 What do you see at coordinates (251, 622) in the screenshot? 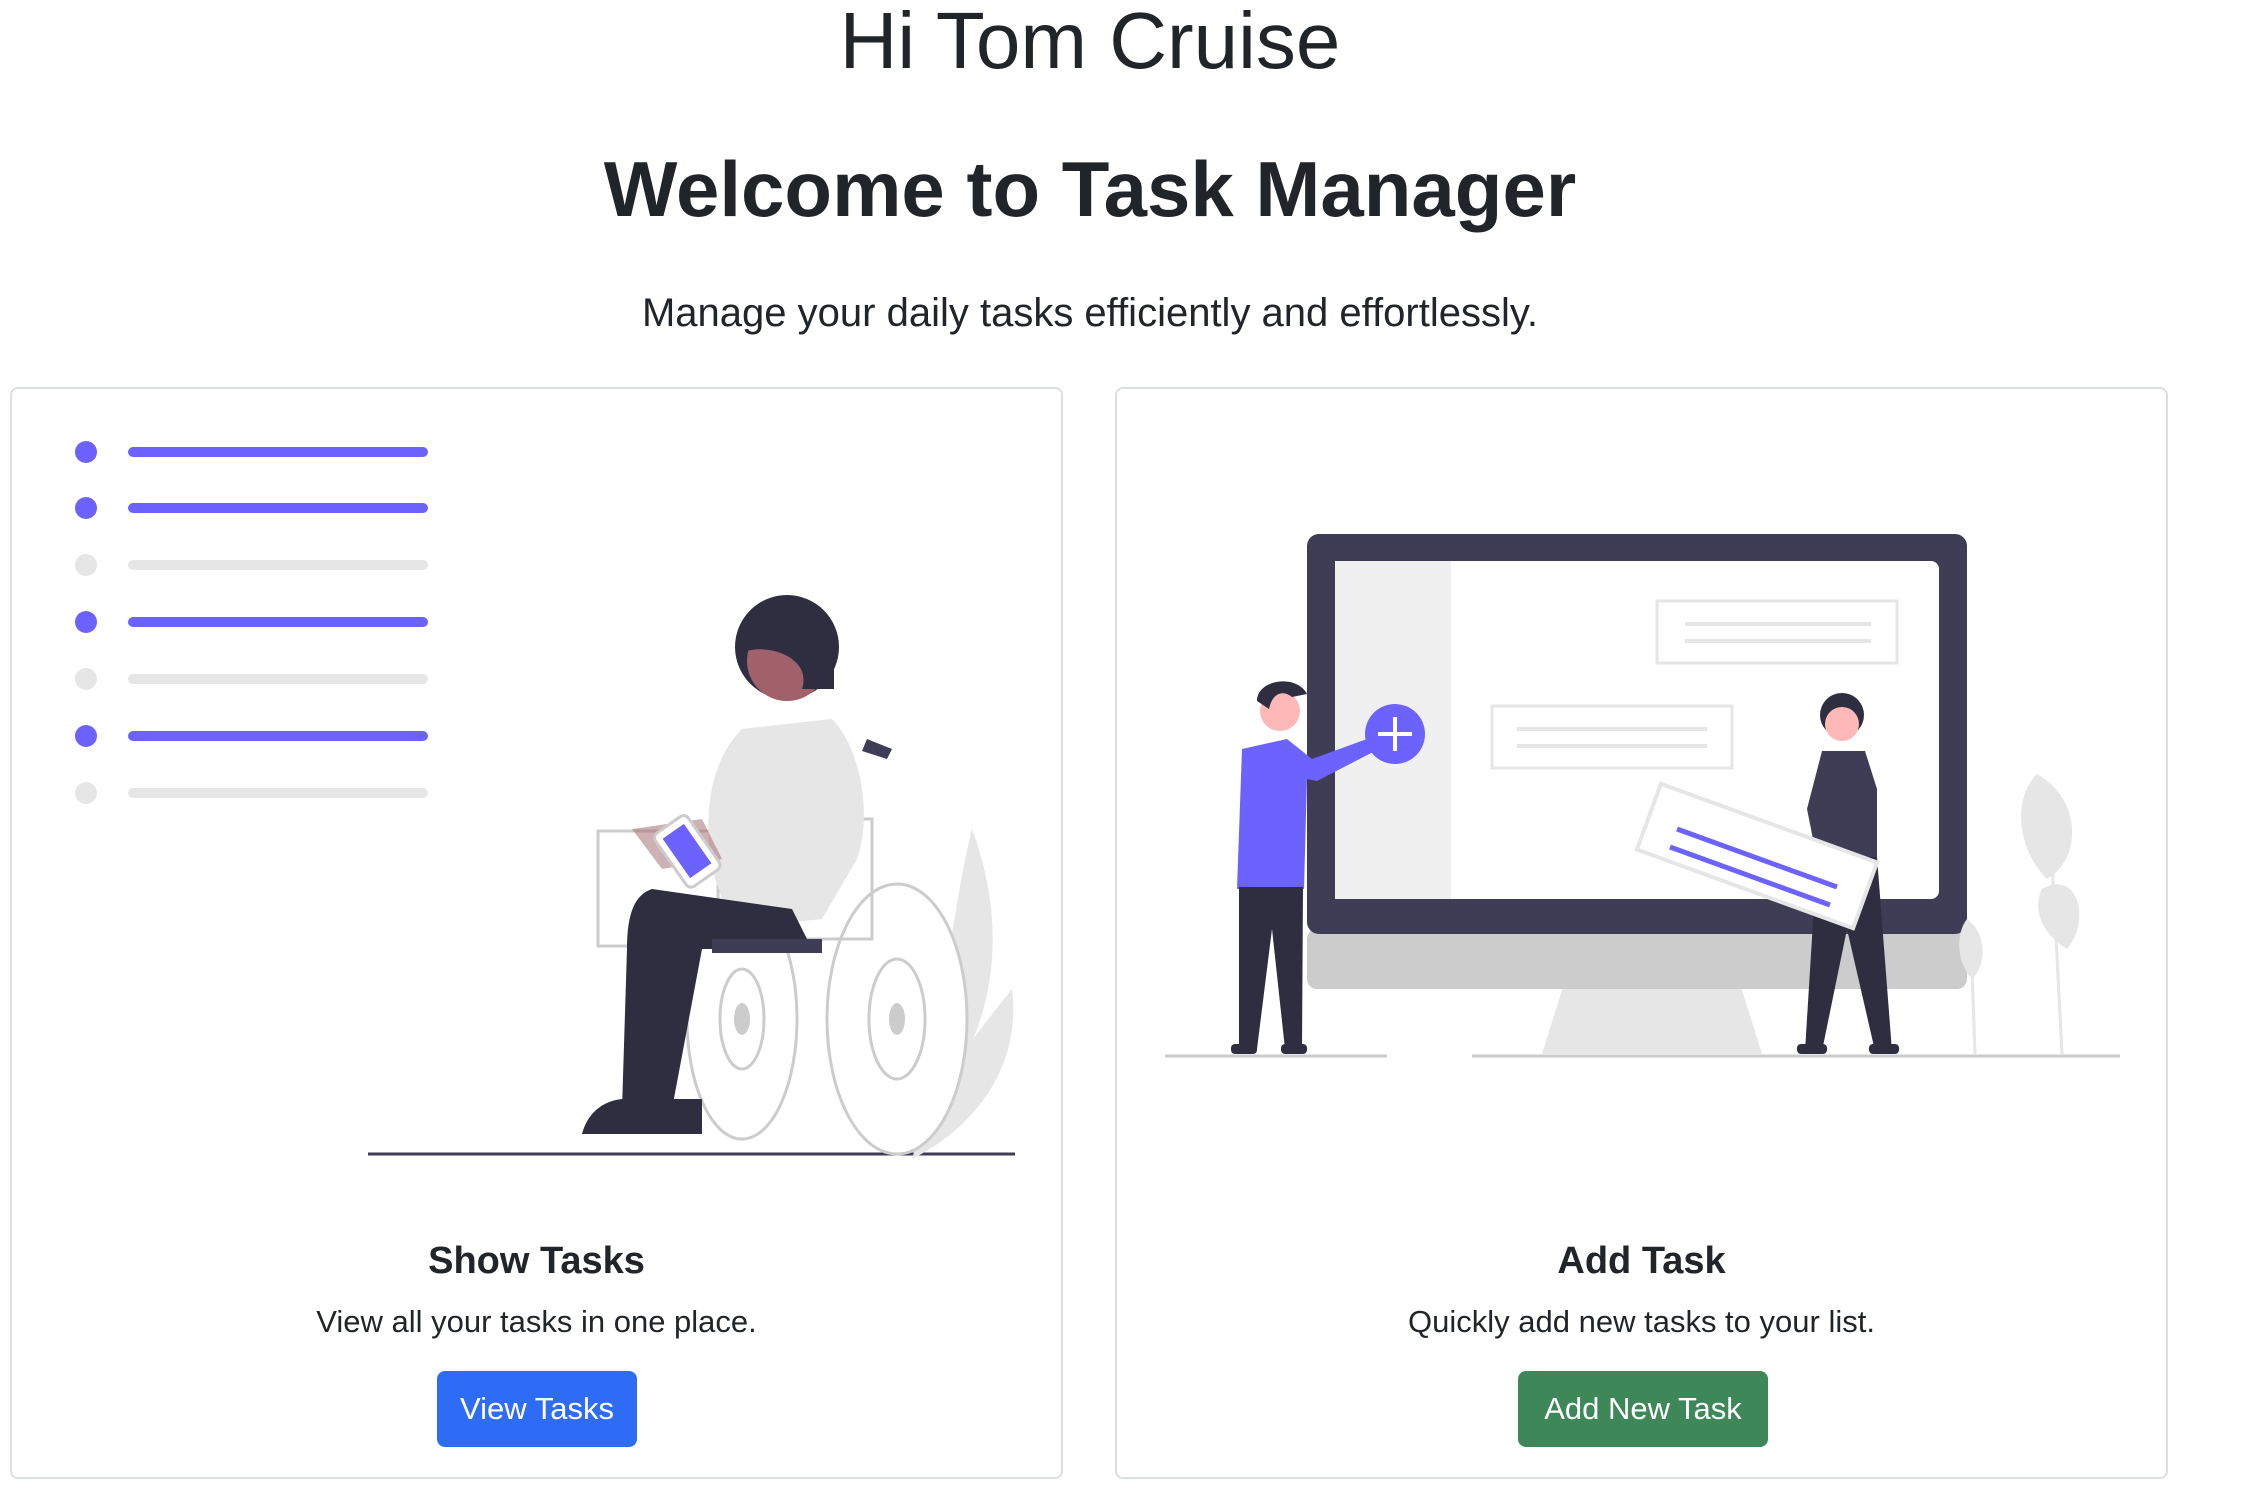
I see `checklist-graphic` at bounding box center [251, 622].